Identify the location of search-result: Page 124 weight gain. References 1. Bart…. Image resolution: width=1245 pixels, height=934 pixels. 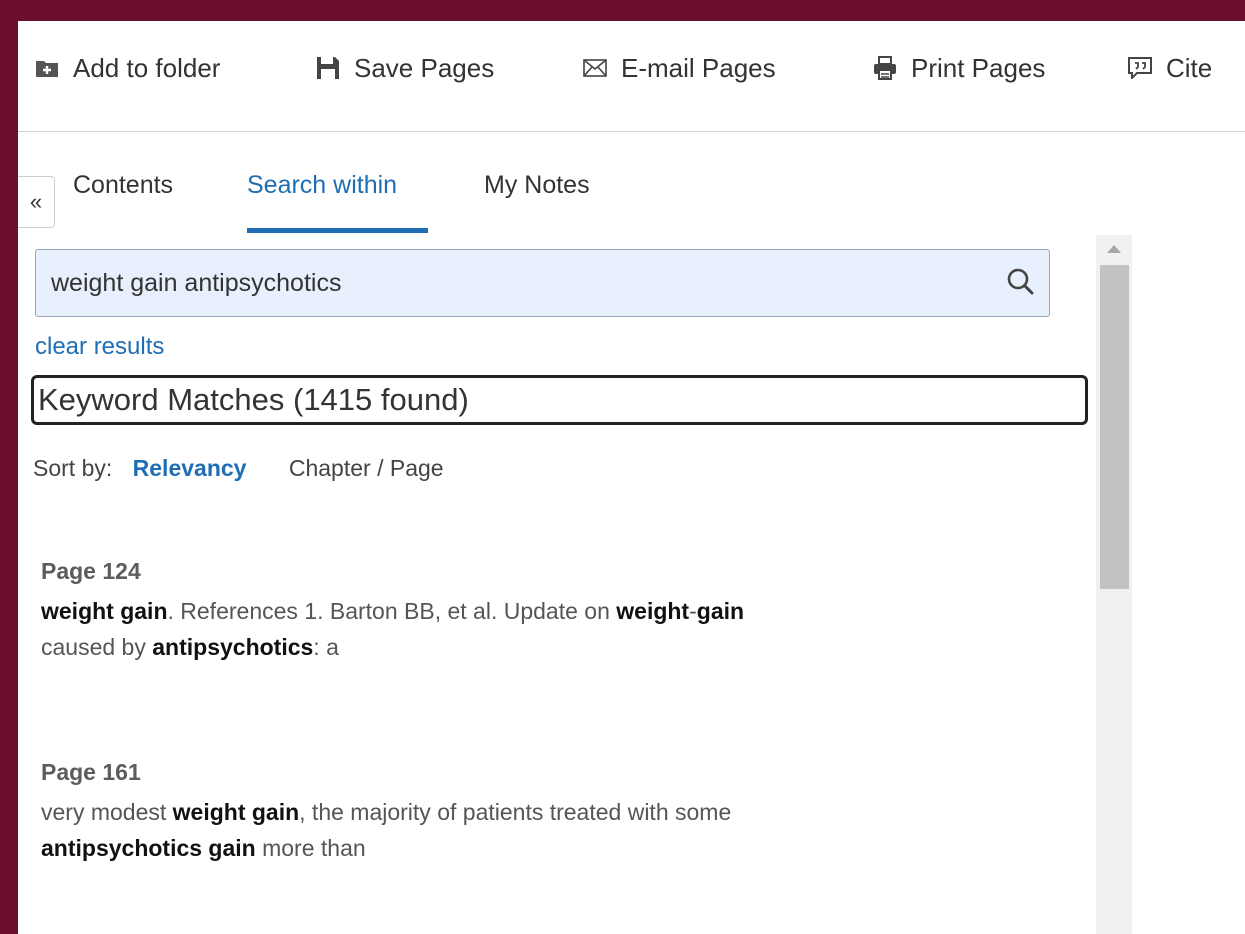
(561, 611).